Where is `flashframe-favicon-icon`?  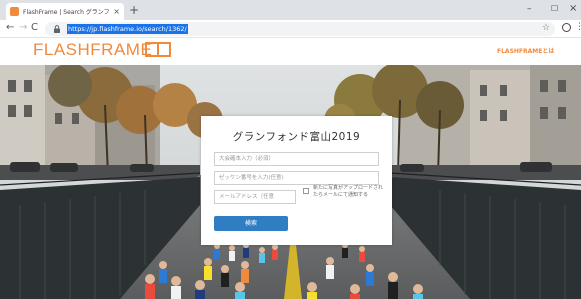 flashframe-favicon-icon is located at coordinates (14, 11).